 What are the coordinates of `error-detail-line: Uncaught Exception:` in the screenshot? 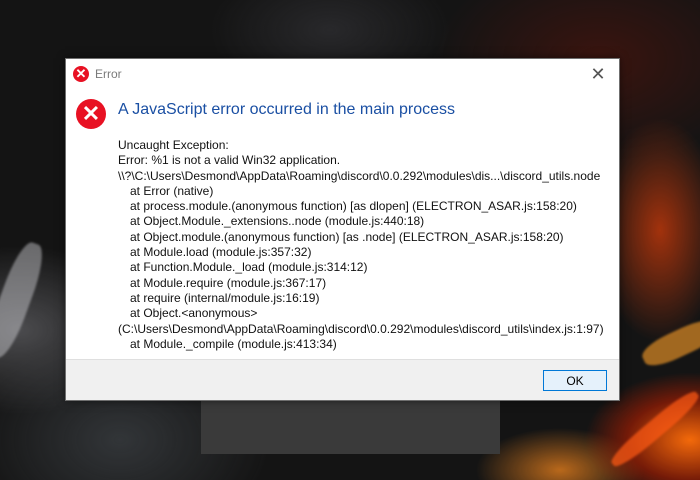 It's located at (173, 145).